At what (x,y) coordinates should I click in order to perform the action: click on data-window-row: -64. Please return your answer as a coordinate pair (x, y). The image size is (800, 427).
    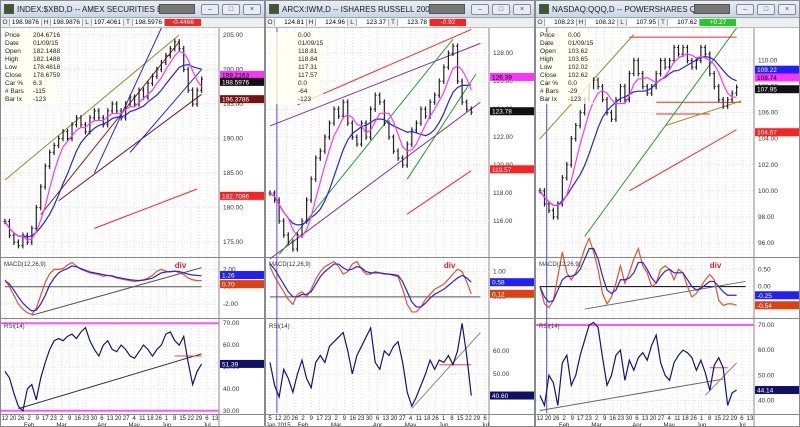
    Looking at the image, I should click on (296, 92).